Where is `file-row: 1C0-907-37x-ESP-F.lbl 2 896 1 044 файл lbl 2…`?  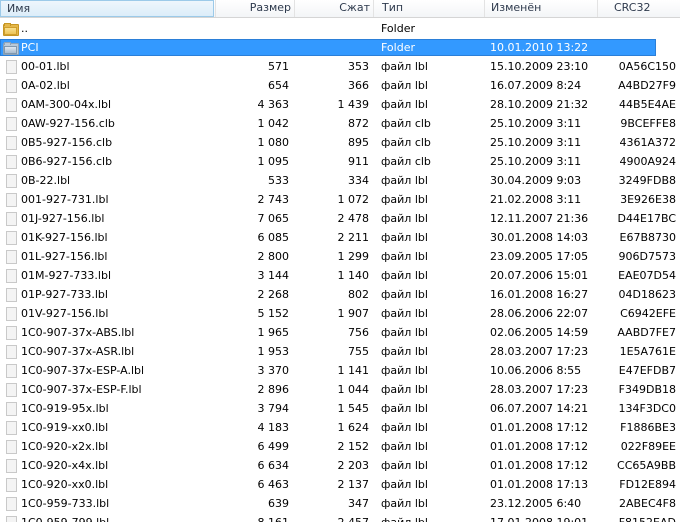
file-row: 1C0-907-37x-ESP-F.lbl 2 896 1 044 файл lbl 2… is located at coordinates (340, 389).